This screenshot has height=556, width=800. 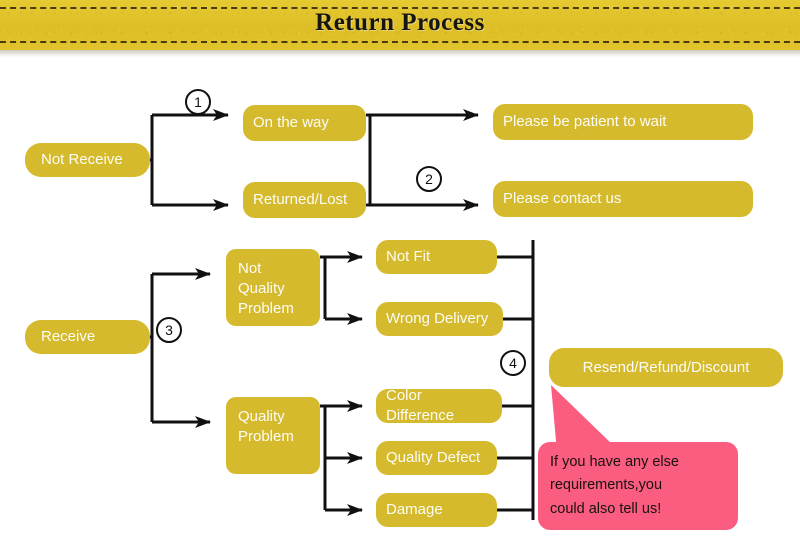 What do you see at coordinates (436, 257) in the screenshot?
I see `node-not-fit: Not Fit` at bounding box center [436, 257].